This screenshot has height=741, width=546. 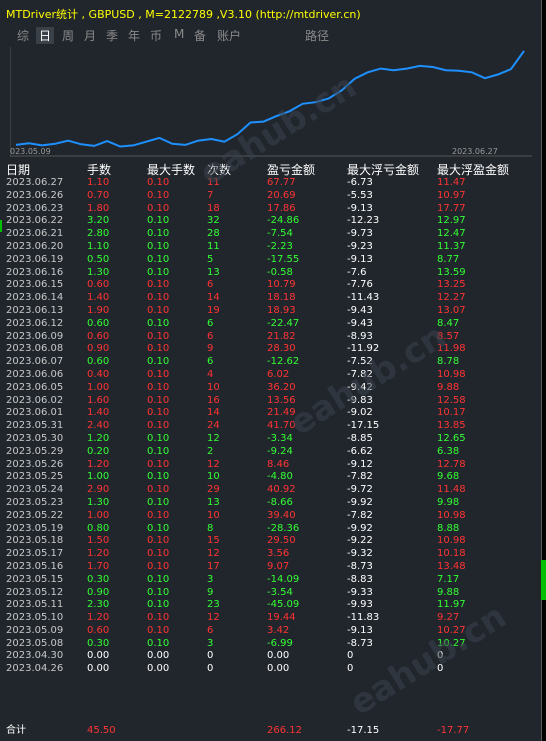 I want to click on cell-pl: -3.54, so click(x=280, y=592).